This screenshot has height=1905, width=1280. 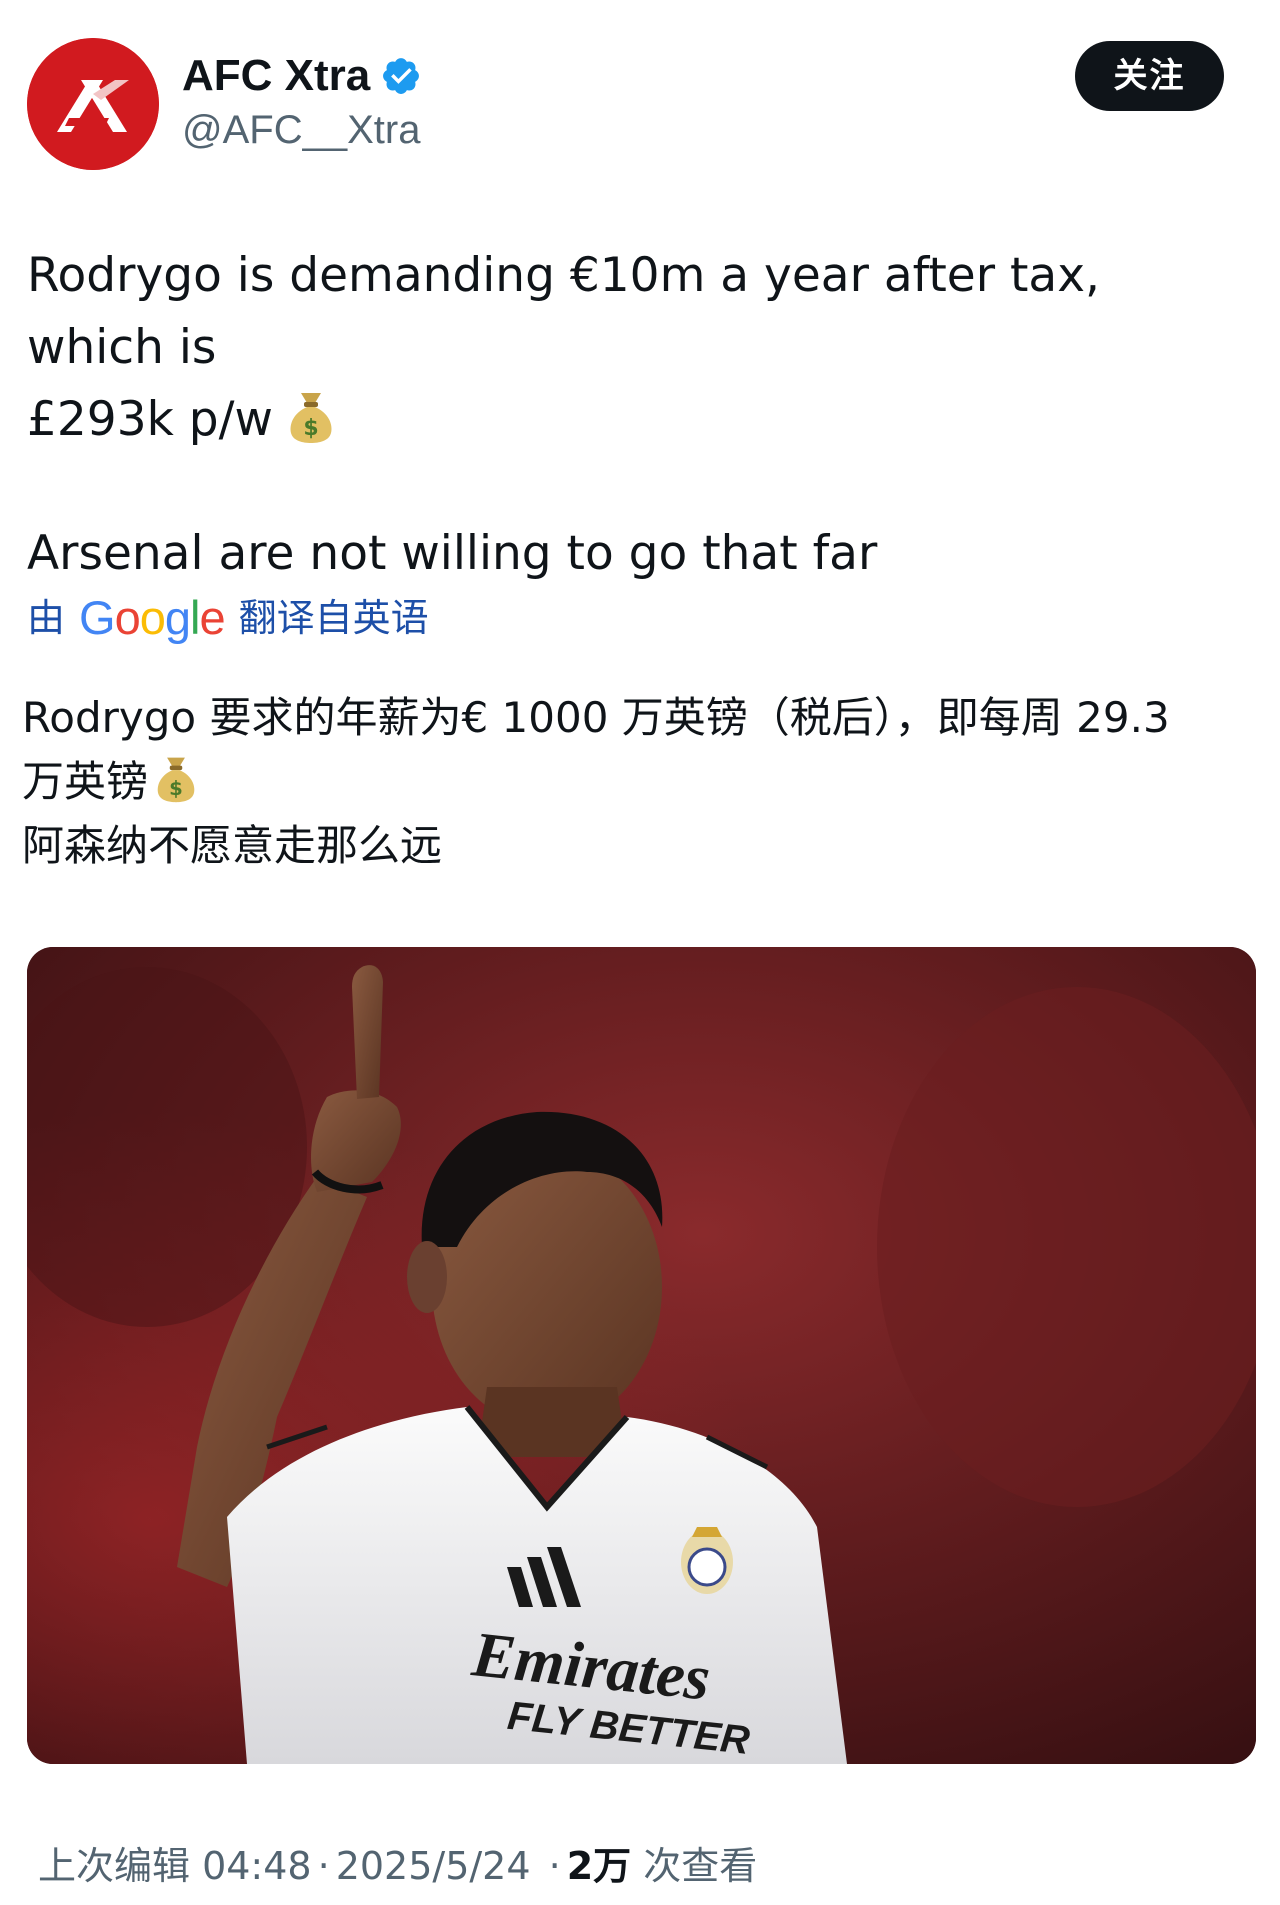 What do you see at coordinates (232, 845) in the screenshot?
I see `translated-line-3: 阿森纳不愿意走那么远` at bounding box center [232, 845].